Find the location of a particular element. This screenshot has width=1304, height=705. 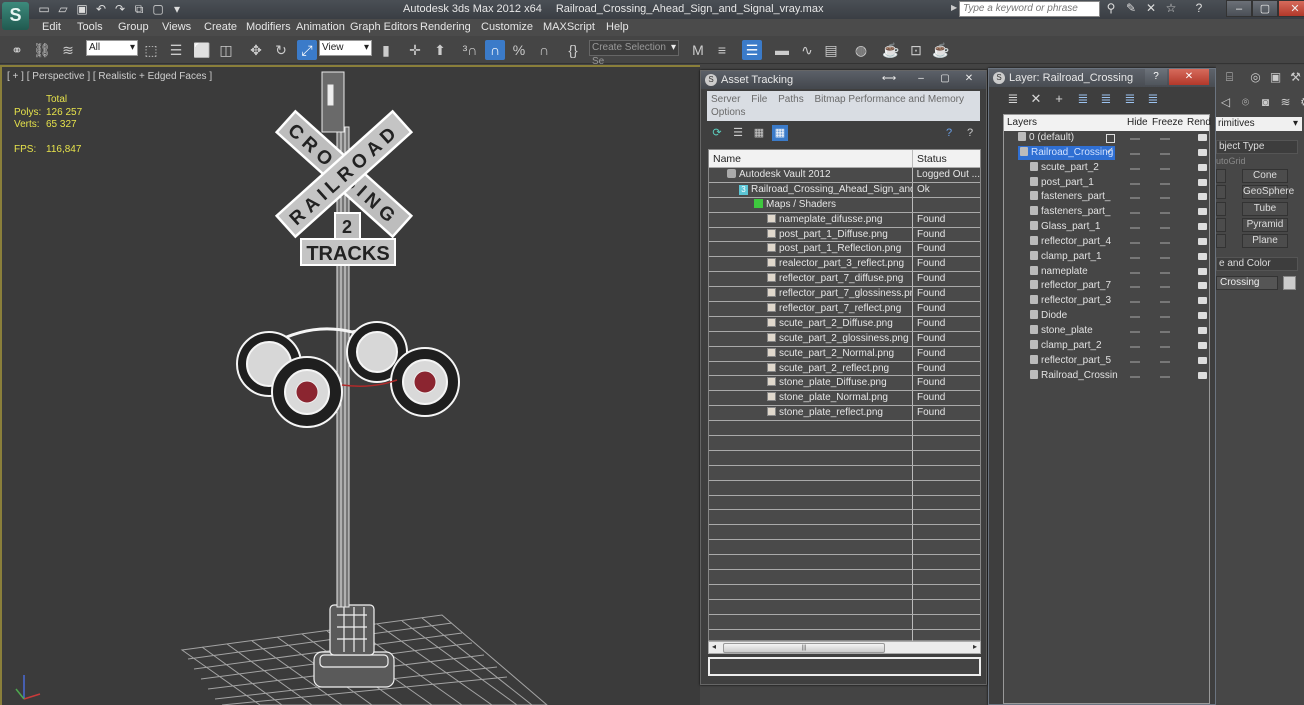

move-icon: ✥ is located at coordinates (256, 50).